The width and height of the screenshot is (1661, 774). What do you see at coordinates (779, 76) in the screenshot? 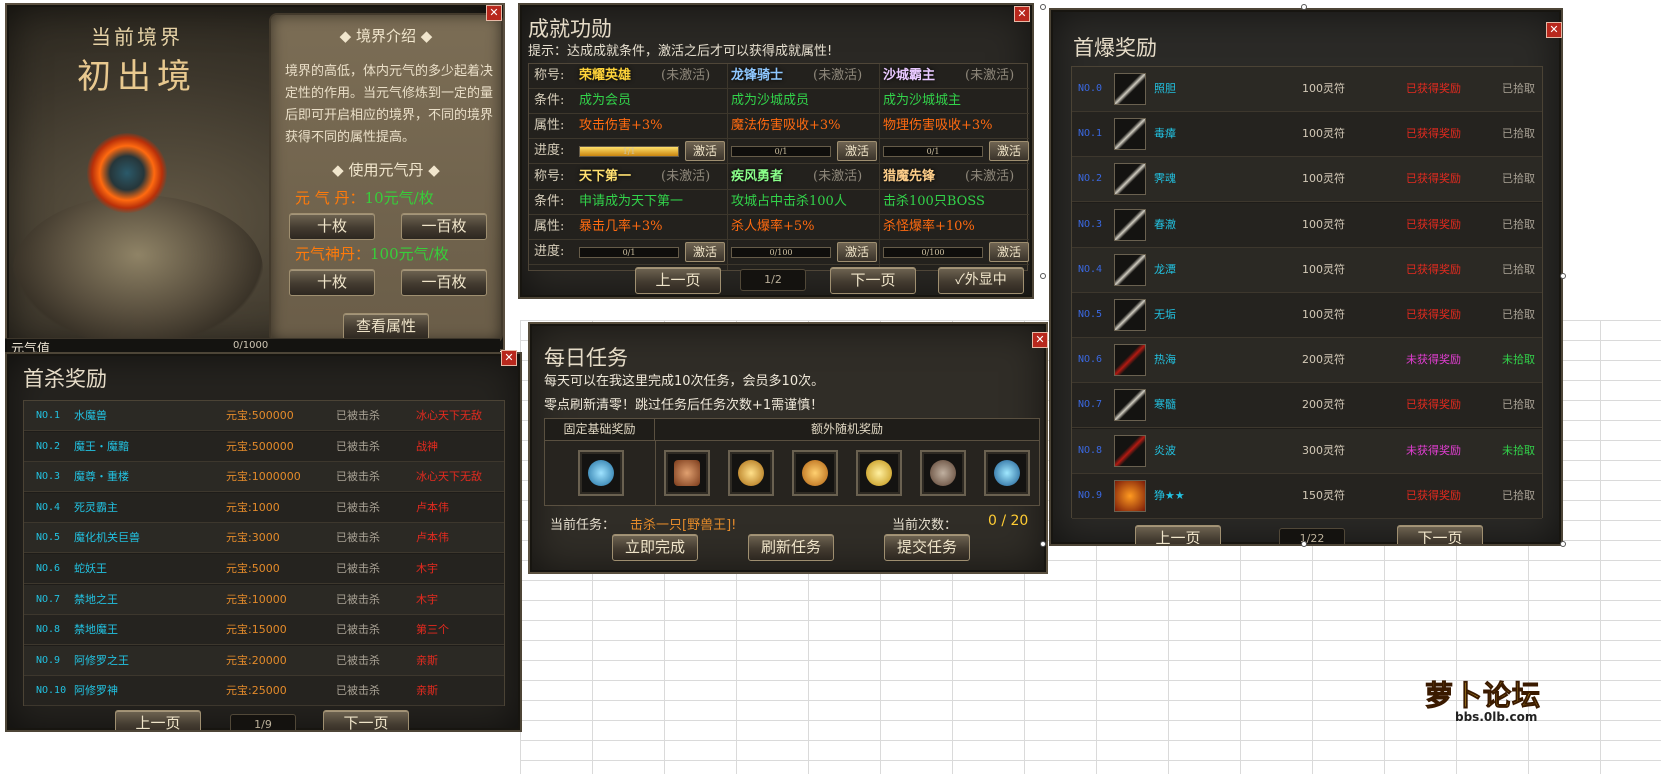
I see `achievement-row: 称号: 荣耀英雄 (未激活) 龙锋骑士 (未激活) 沙城霸主 (未激活)` at bounding box center [779, 76].